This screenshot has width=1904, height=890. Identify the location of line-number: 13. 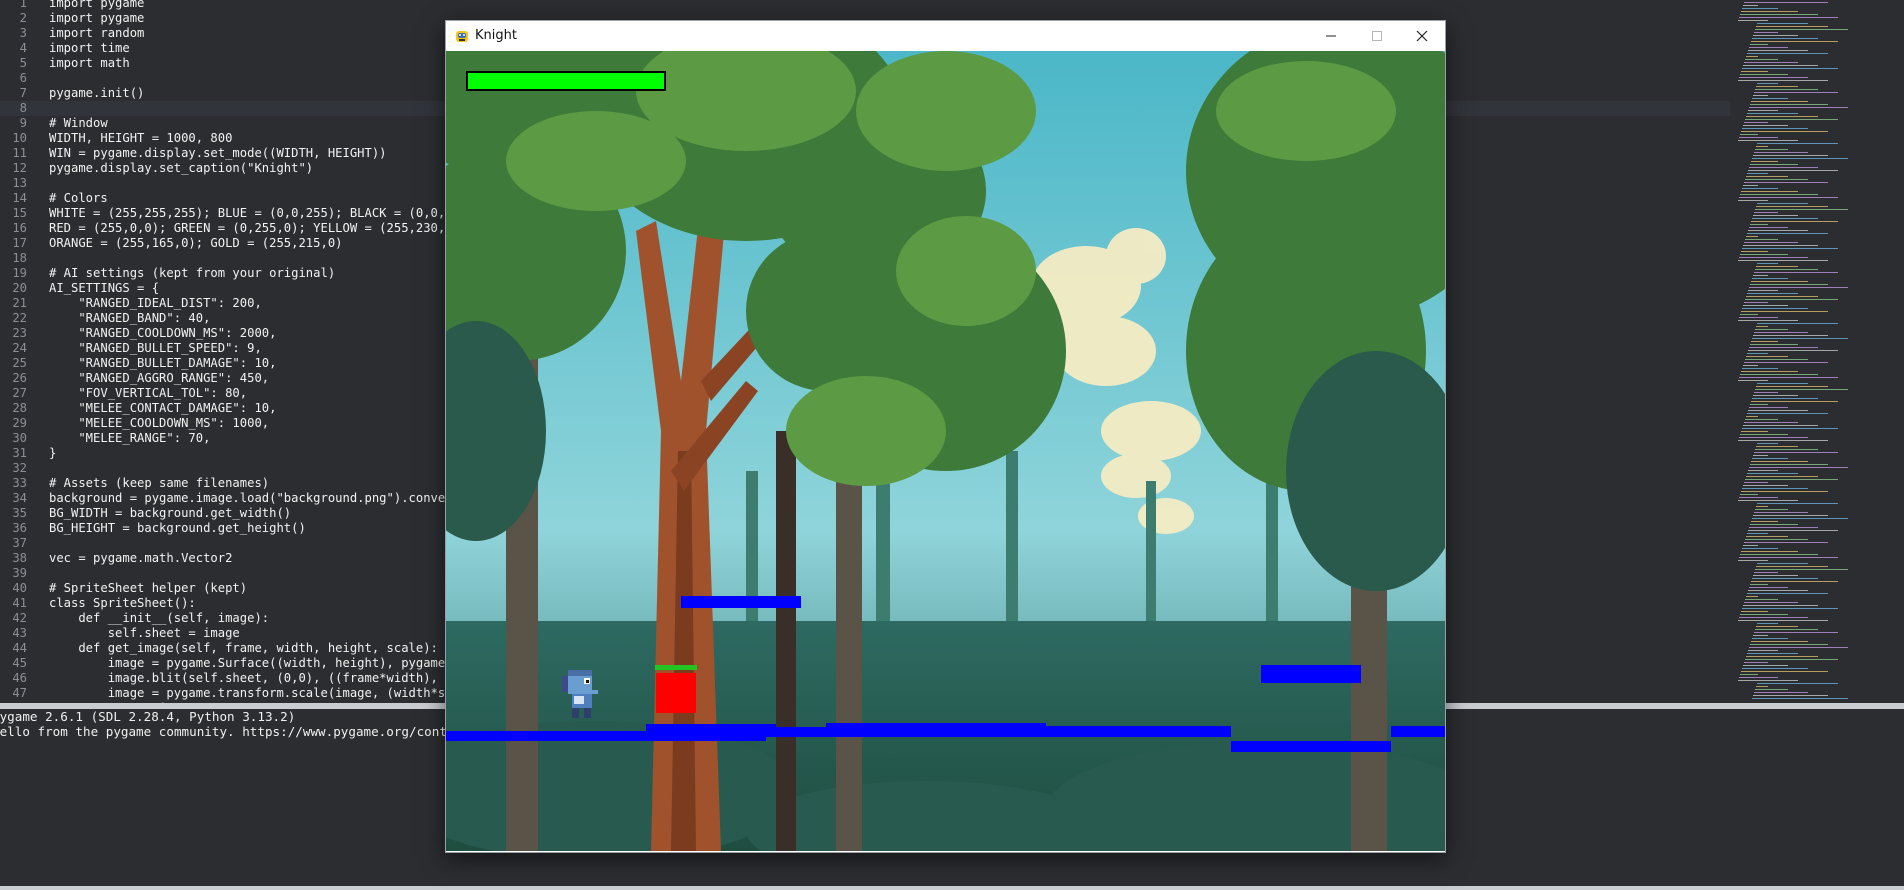
(19, 183).